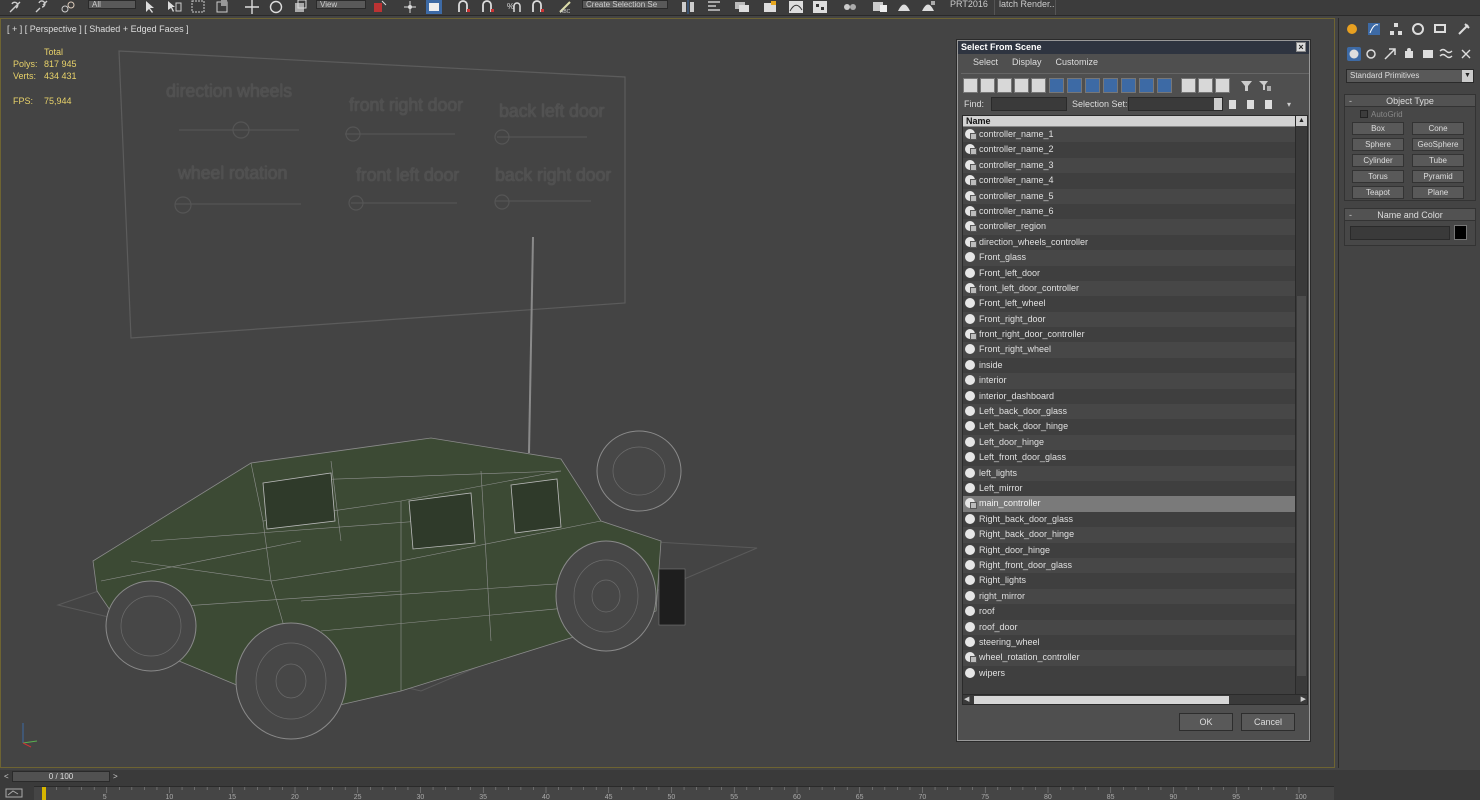 The height and width of the screenshot is (800, 1480). What do you see at coordinates (1092, 85) in the screenshot?
I see `display-xrefs-icon` at bounding box center [1092, 85].